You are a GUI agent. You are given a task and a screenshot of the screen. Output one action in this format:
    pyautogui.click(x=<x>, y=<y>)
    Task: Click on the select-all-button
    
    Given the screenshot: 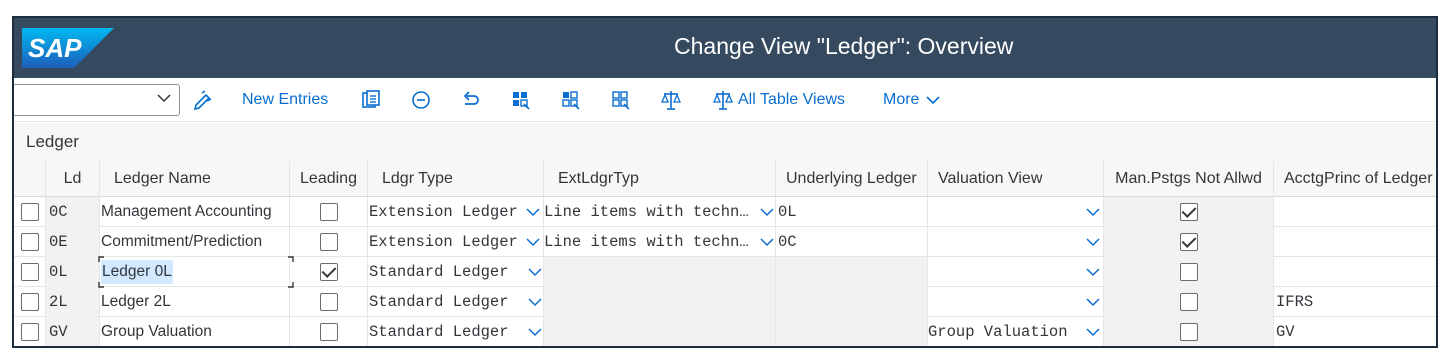 What is the action you would take?
    pyautogui.click(x=521, y=100)
    